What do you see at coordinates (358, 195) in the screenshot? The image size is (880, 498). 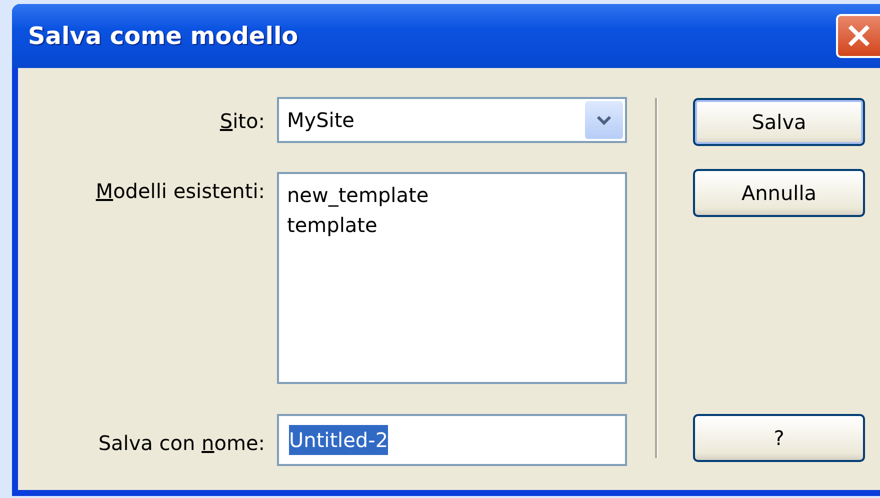 I see `list-item: new_template` at bounding box center [358, 195].